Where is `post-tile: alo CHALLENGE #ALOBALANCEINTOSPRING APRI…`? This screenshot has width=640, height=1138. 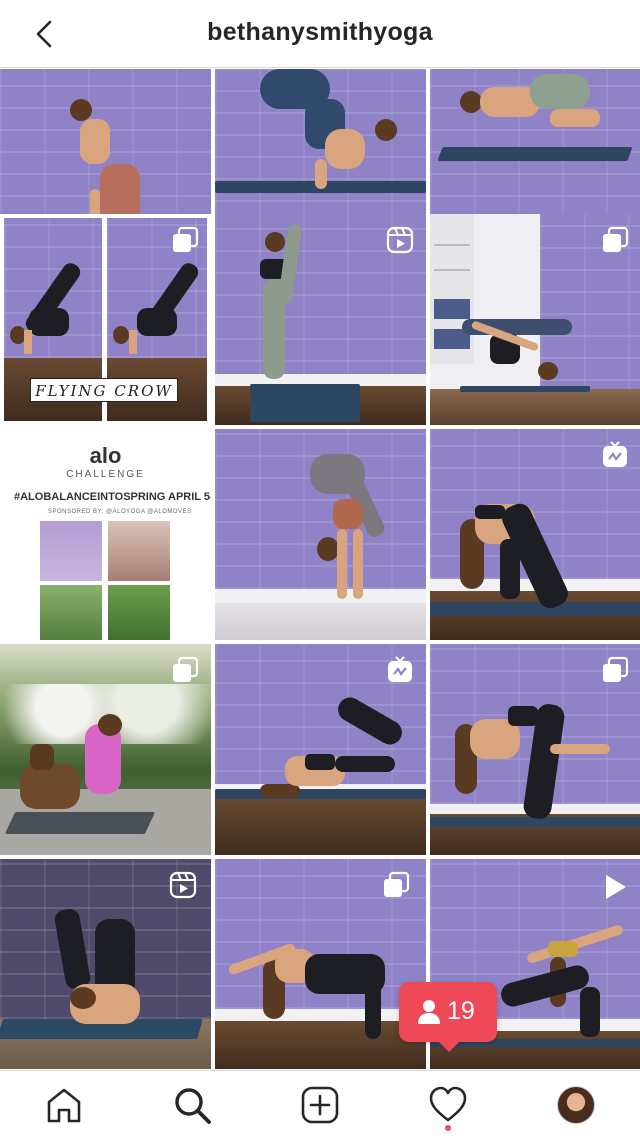 post-tile: alo CHALLENGE #ALOBALANCEINTOSPRING APRI… is located at coordinates (105, 534).